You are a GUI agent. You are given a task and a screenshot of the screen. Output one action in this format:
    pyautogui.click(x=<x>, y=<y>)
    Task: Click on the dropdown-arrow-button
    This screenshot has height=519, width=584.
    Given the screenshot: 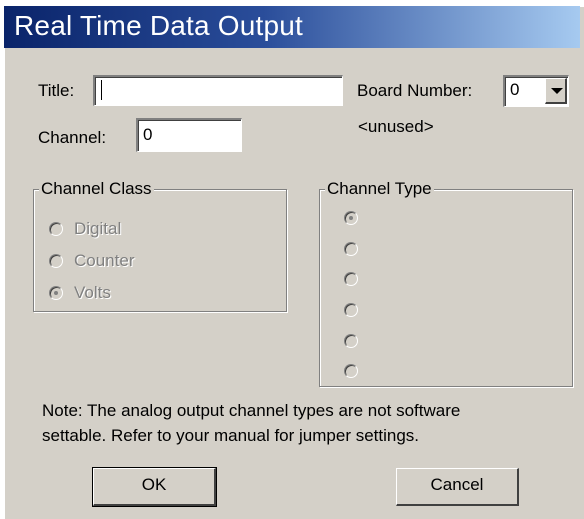 What is the action you would take?
    pyautogui.click(x=556, y=91)
    